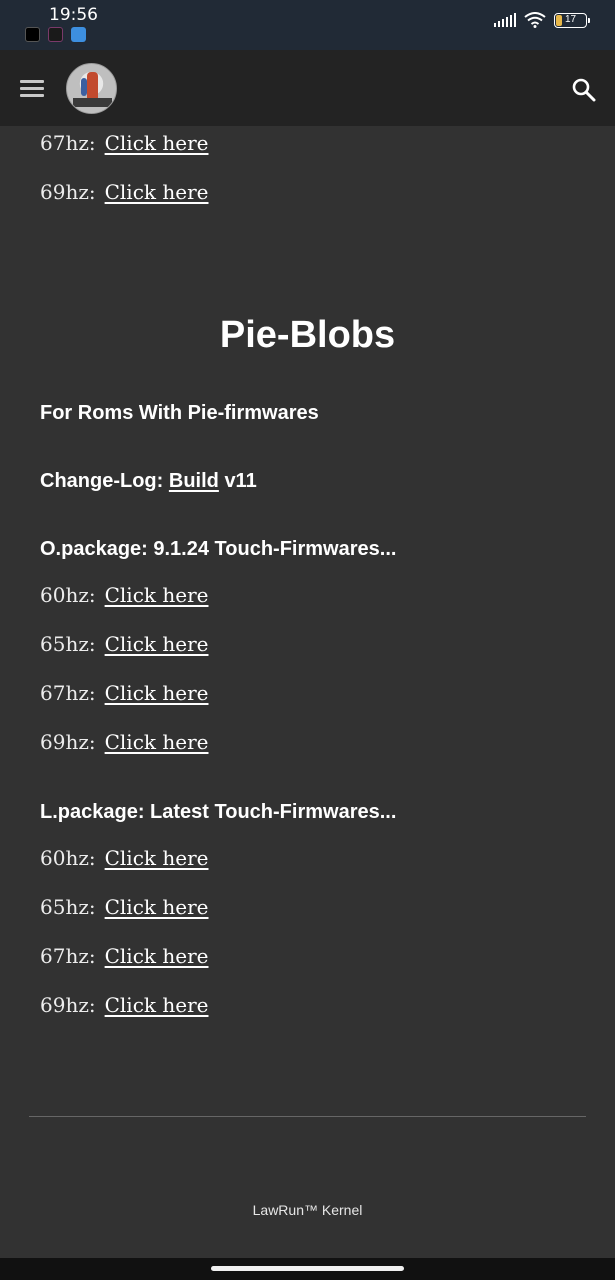 The image size is (615, 1280). What do you see at coordinates (535, 20) in the screenshot?
I see `wifi-icon` at bounding box center [535, 20].